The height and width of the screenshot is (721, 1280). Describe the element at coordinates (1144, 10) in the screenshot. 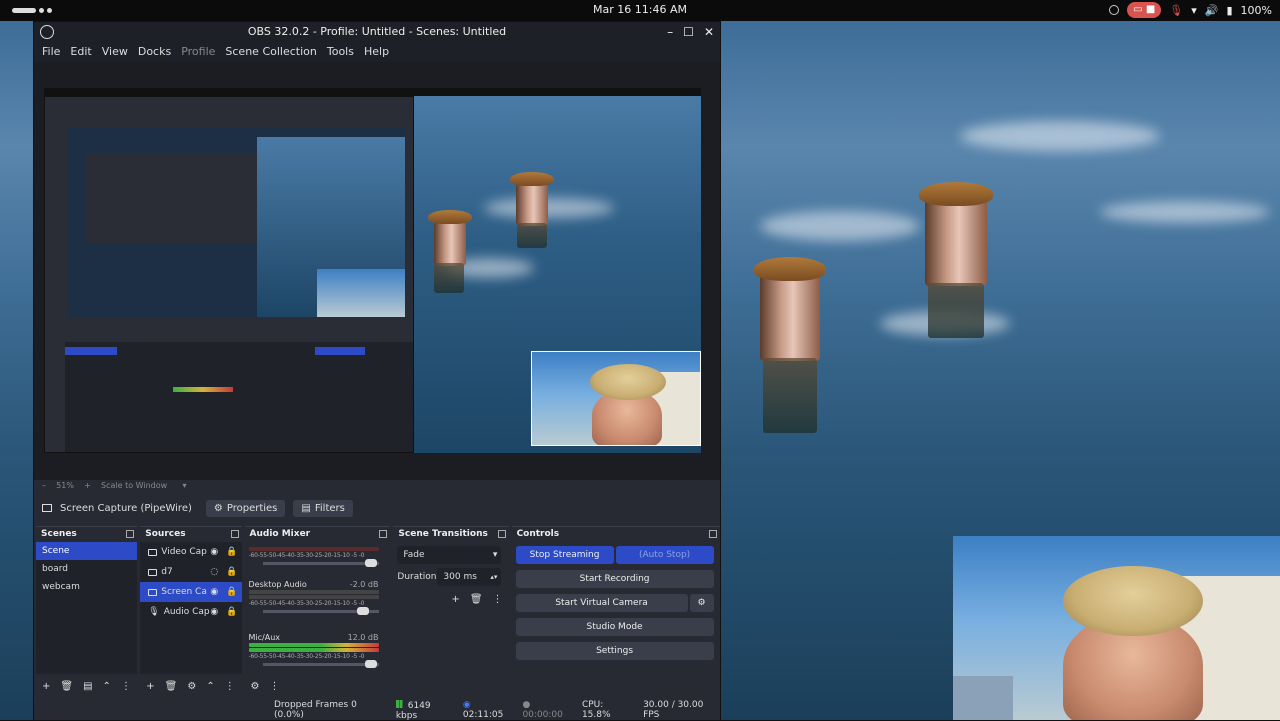

I see `screen-recording-indicator: ▭ ■` at that location.